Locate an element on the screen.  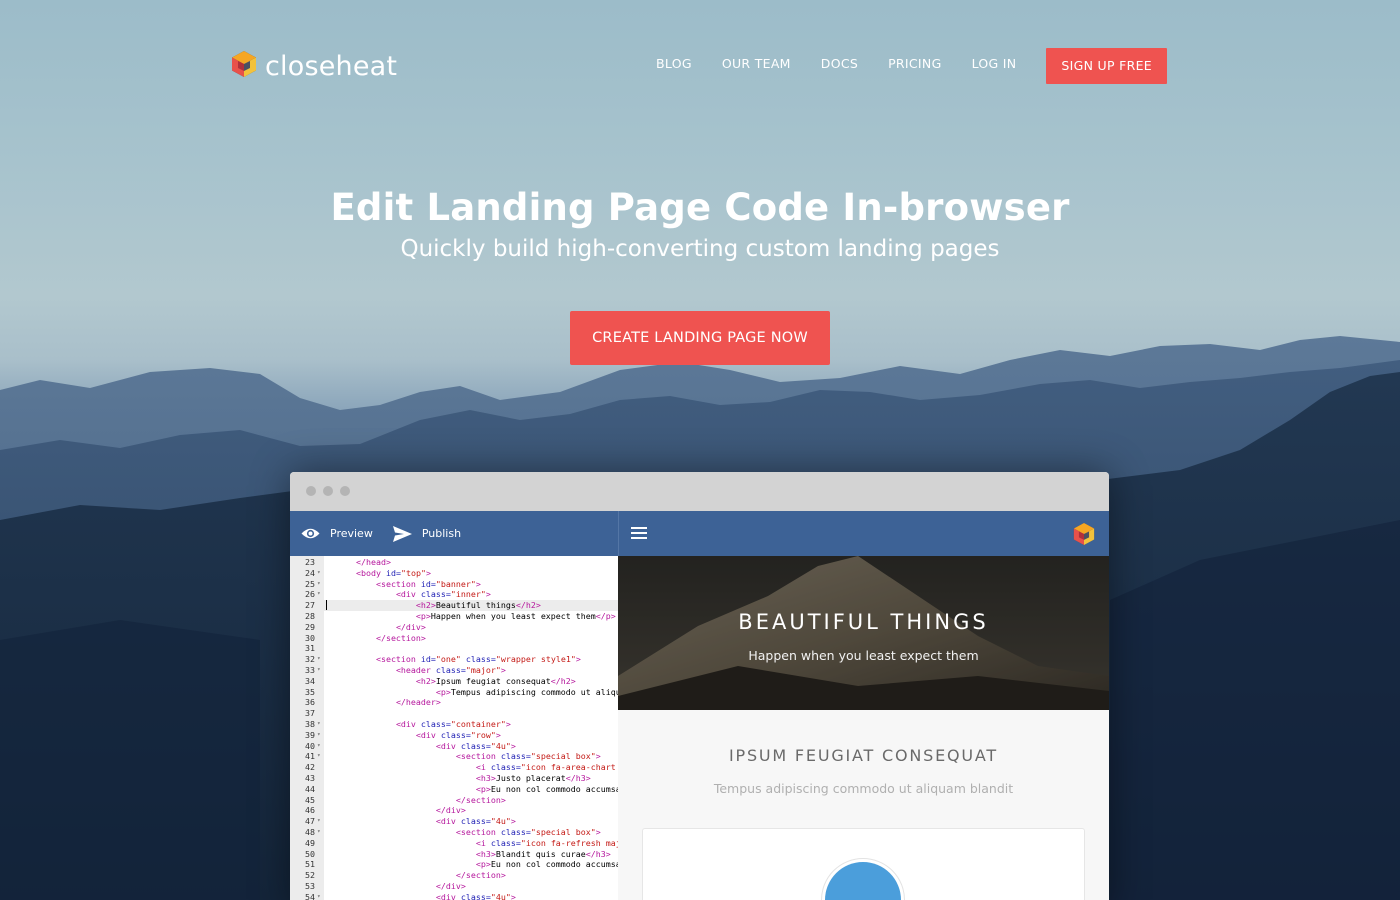
code-line: 31 is located at coordinates (454, 648).